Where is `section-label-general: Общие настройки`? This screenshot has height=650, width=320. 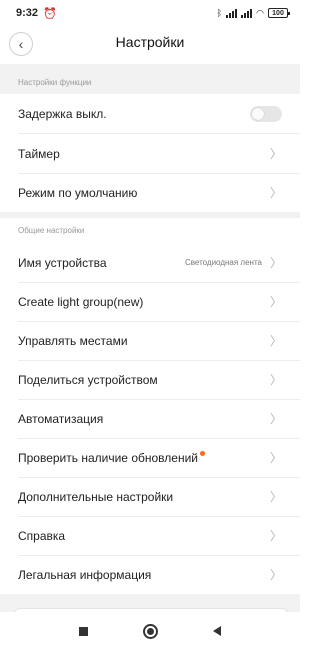 section-label-general: Общие настройки is located at coordinates (51, 230).